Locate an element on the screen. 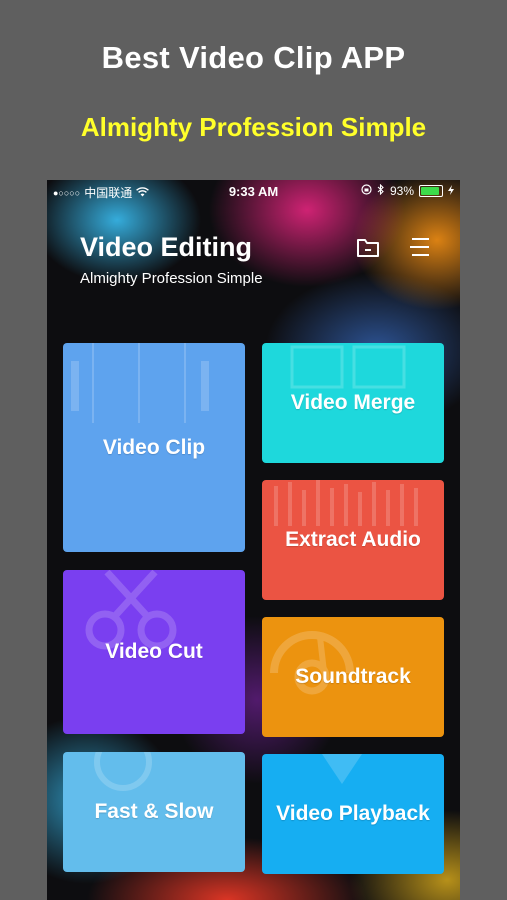 The width and height of the screenshot is (507, 900). video-clip-label: Video Clip is located at coordinates (154, 447).